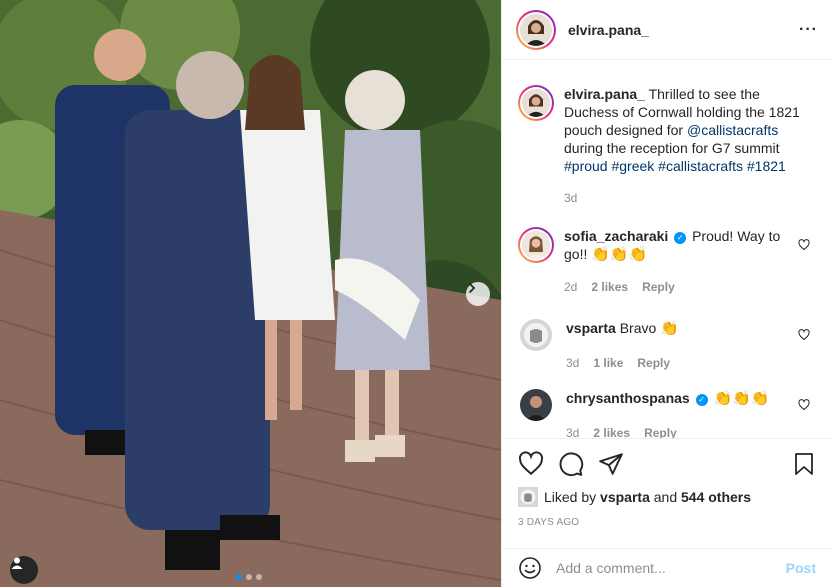 The image size is (832, 587). I want to click on comment-username: sofia_zacharaki, so click(616, 236).